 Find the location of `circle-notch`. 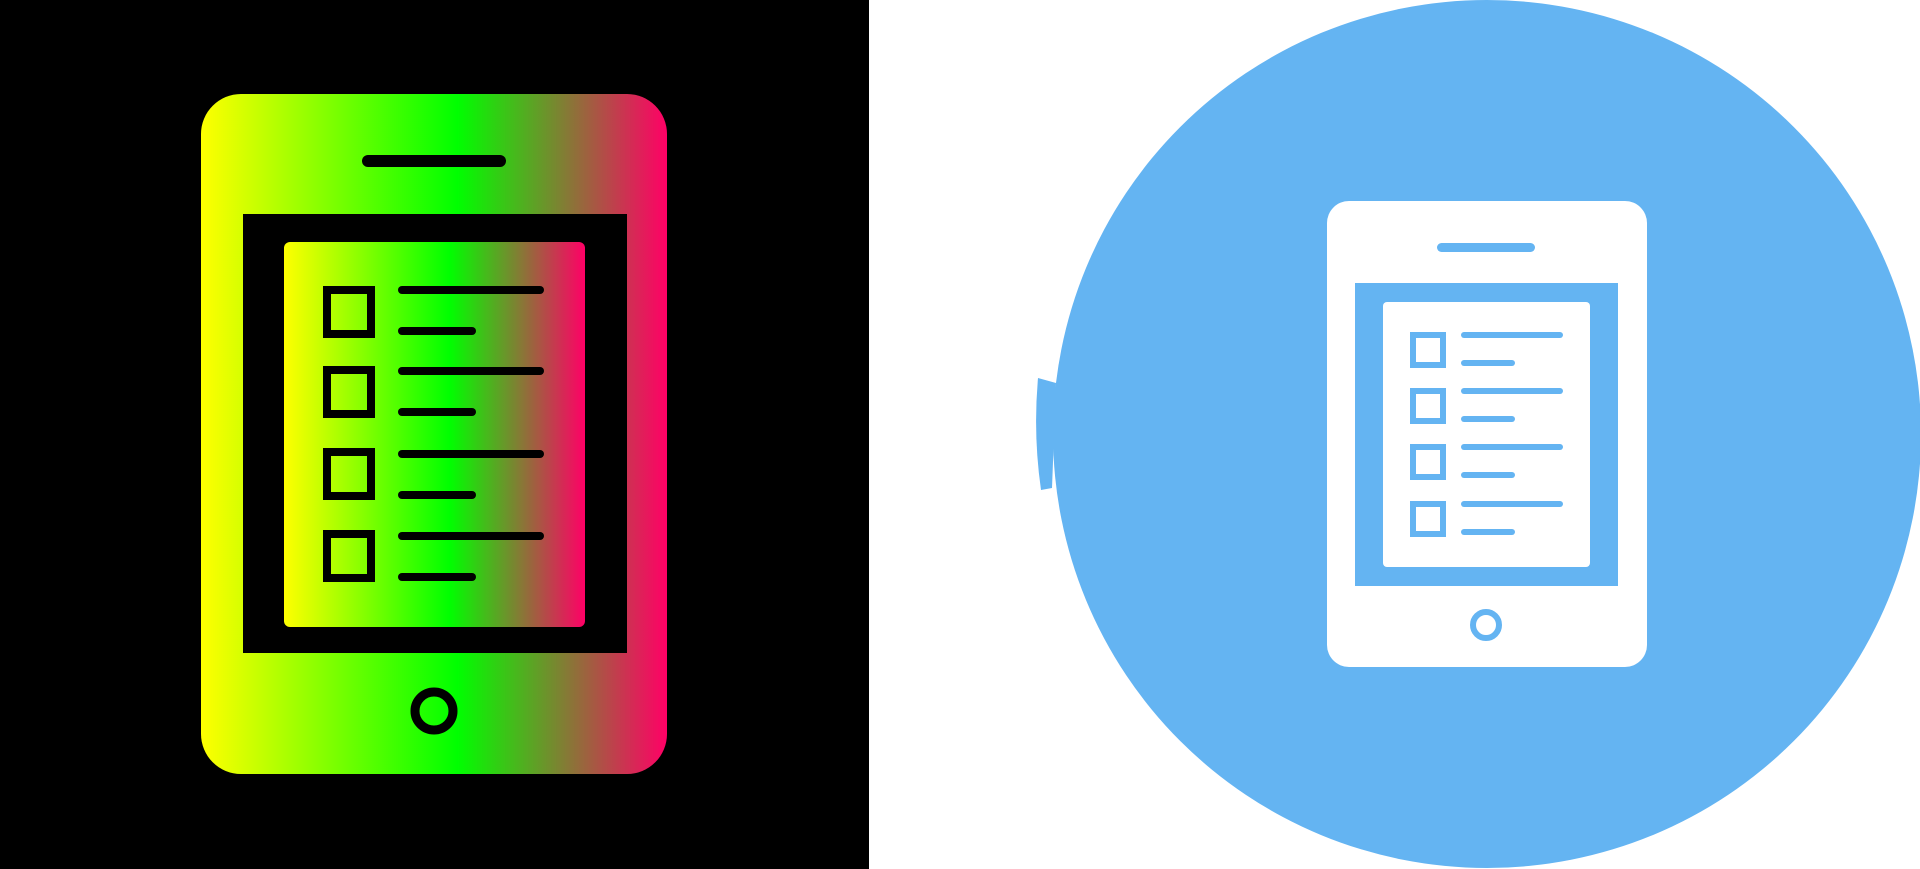

circle-notch is located at coordinates (1046, 434).